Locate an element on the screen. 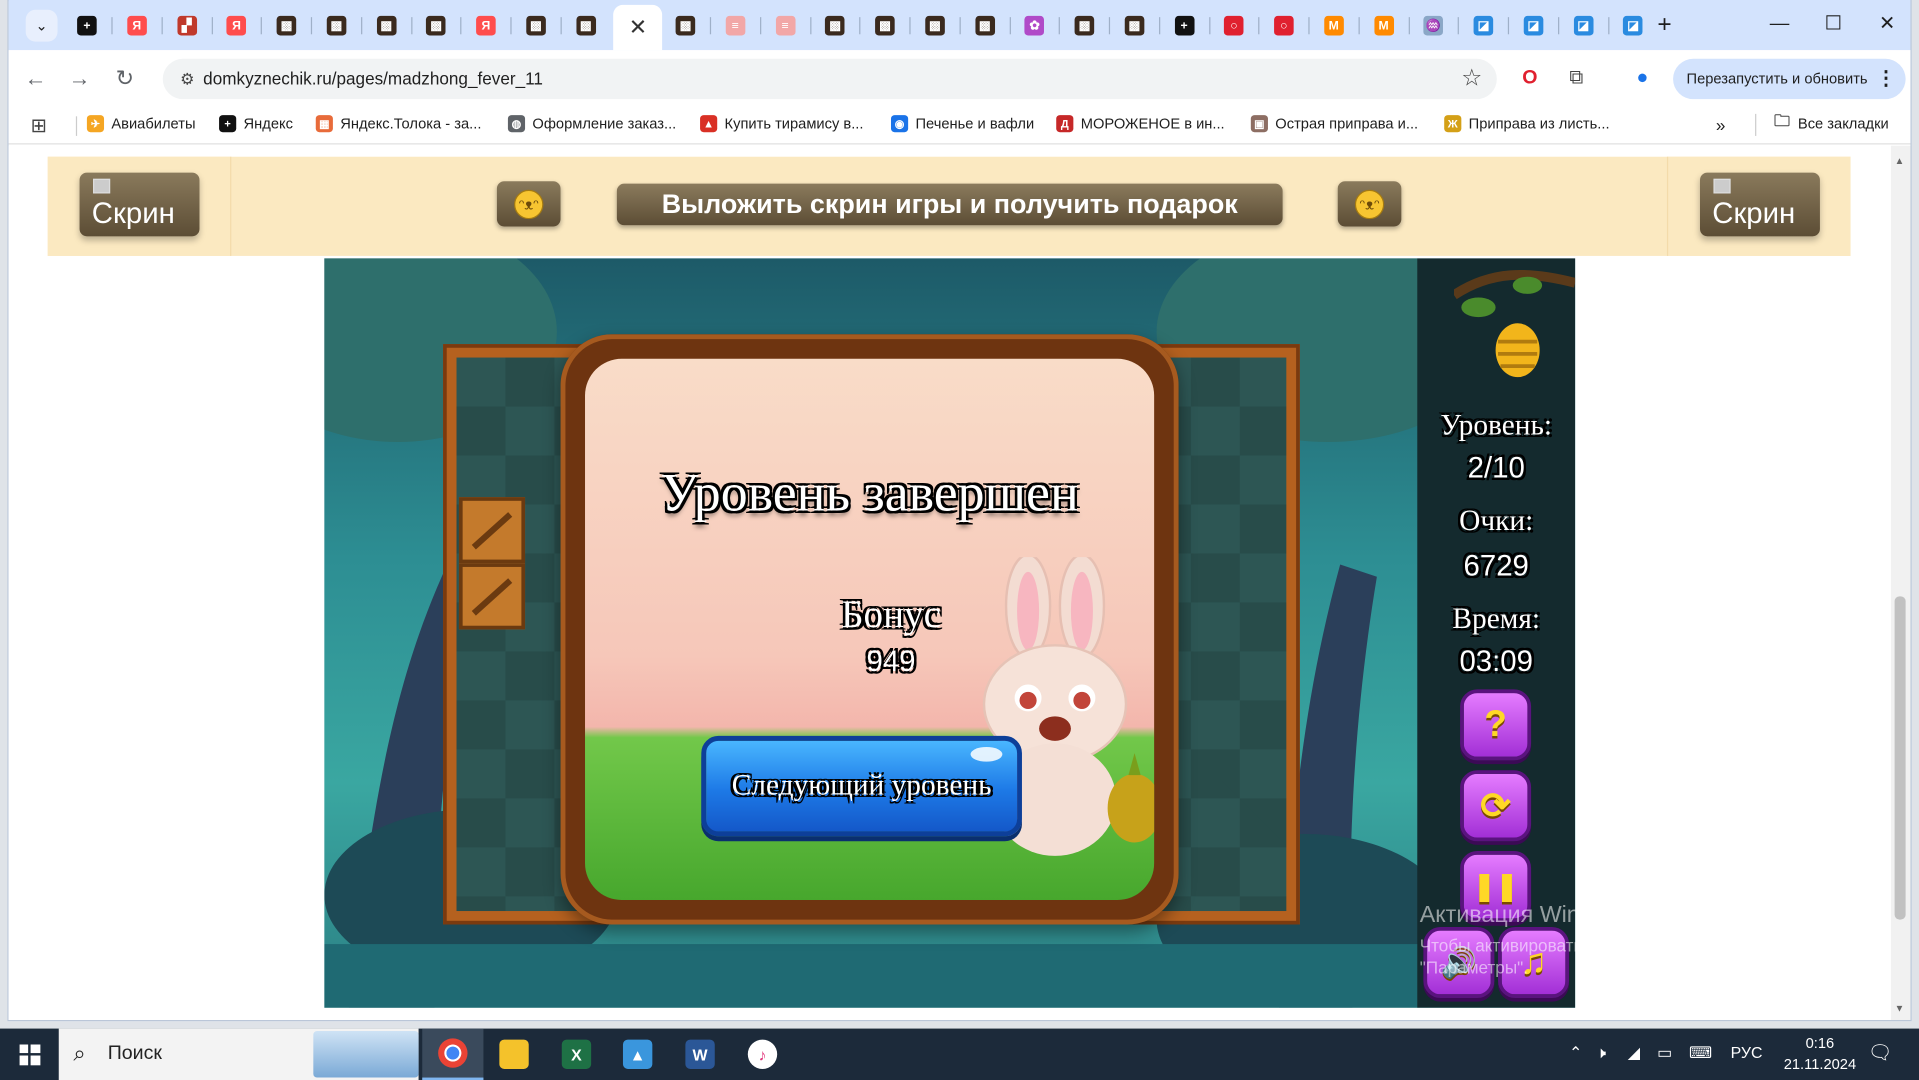 This screenshot has width=1919, height=1080. opera-extension-icon: O is located at coordinates (1529, 78).